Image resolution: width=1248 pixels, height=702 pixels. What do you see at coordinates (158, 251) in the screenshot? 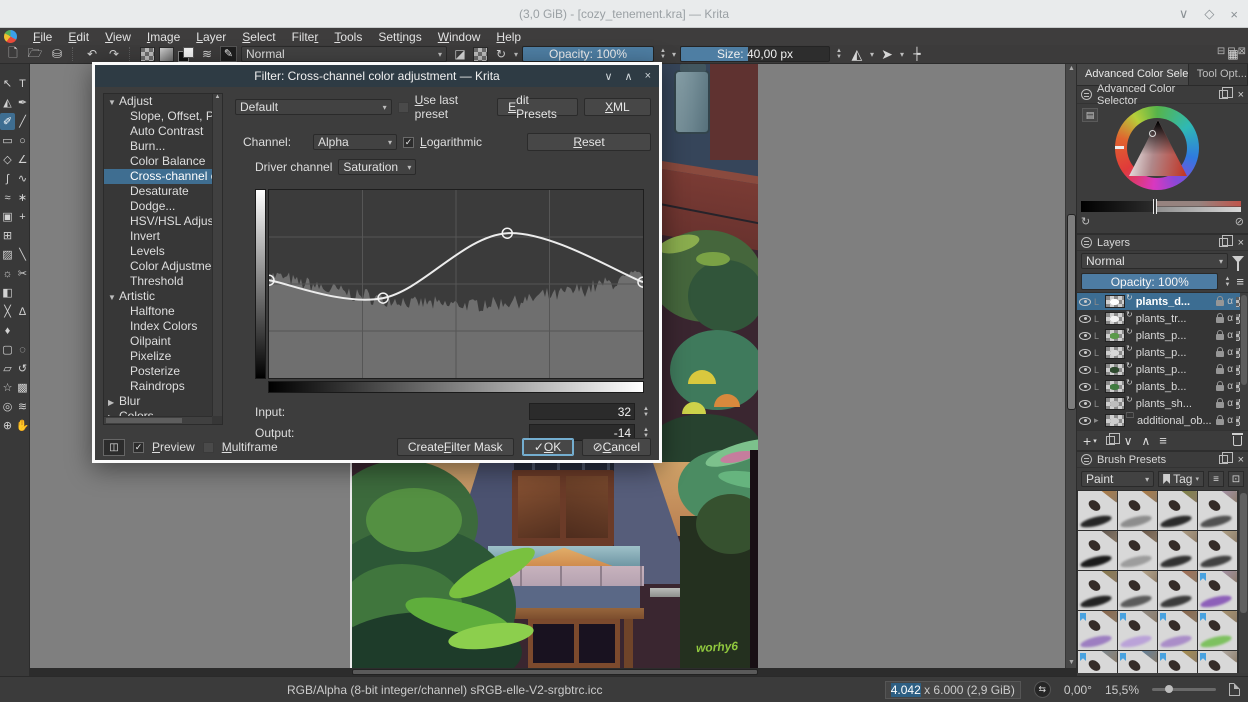
I see `filter-item: Levels` at bounding box center [158, 251].